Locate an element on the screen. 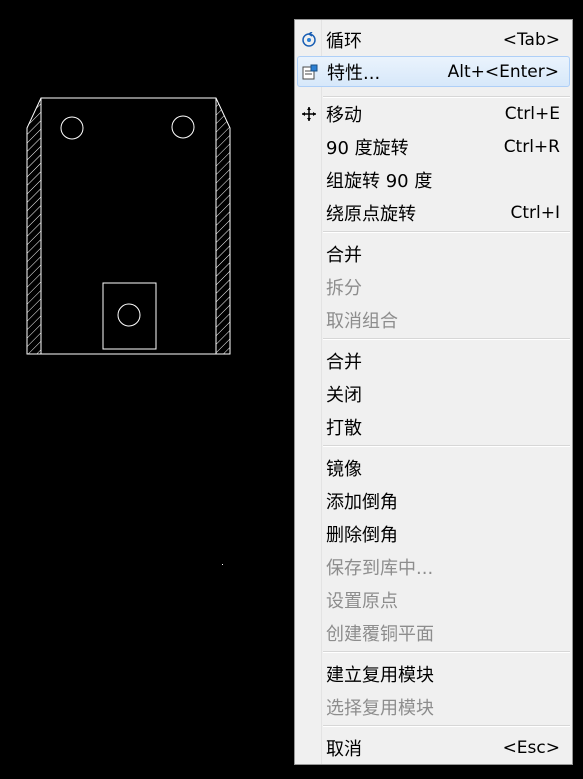 Image resolution: width=583 pixels, height=779 pixels. menu-item-shortcut: Ctrl+E is located at coordinates (532, 113).